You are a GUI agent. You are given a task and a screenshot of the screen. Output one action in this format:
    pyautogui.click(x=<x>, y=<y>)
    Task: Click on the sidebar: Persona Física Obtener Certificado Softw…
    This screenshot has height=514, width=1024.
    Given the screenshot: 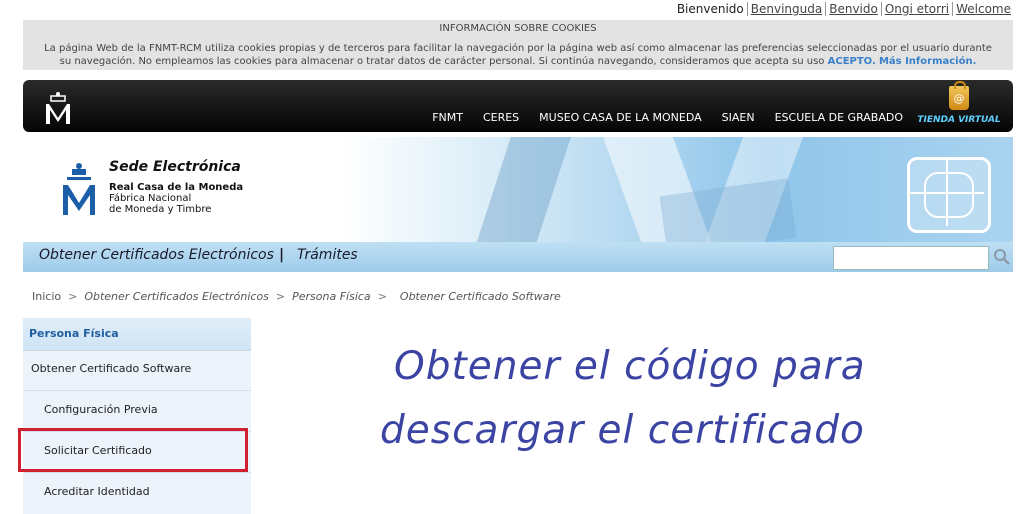 What is the action you would take?
    pyautogui.click(x=137, y=416)
    